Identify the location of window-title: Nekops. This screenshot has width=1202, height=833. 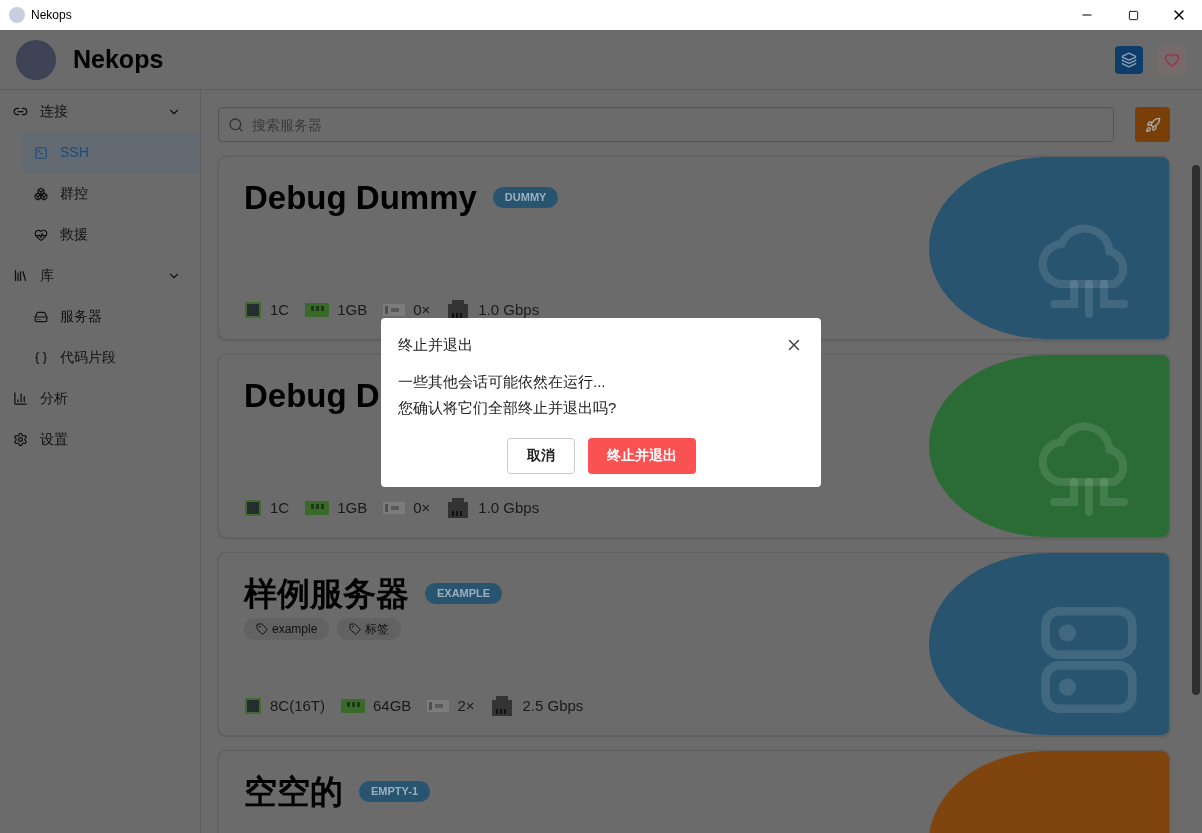
(51, 15).